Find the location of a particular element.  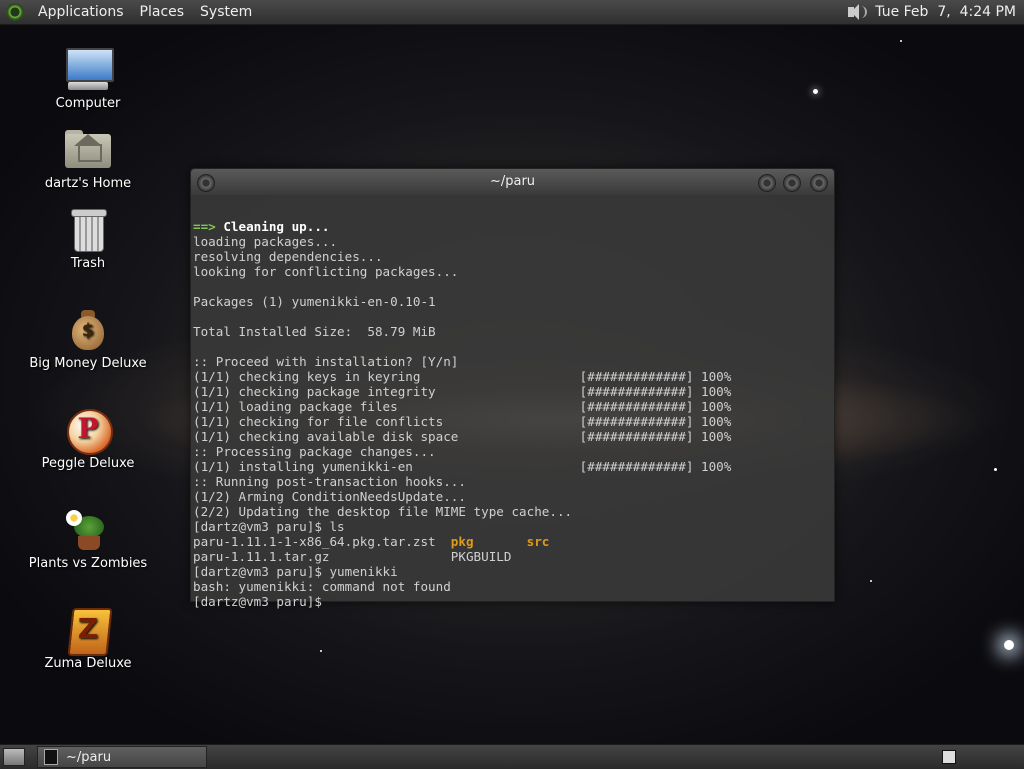

menu-places: Places is located at coordinates (162, 12).